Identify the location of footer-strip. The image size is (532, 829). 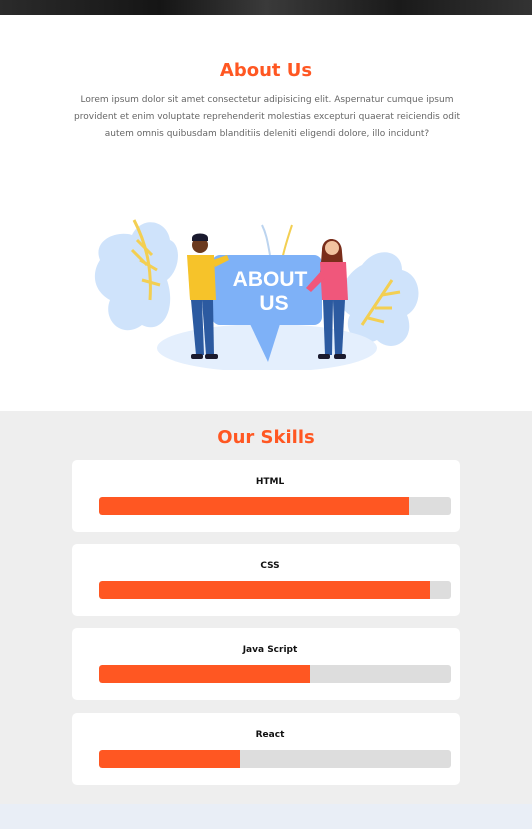
(266, 816).